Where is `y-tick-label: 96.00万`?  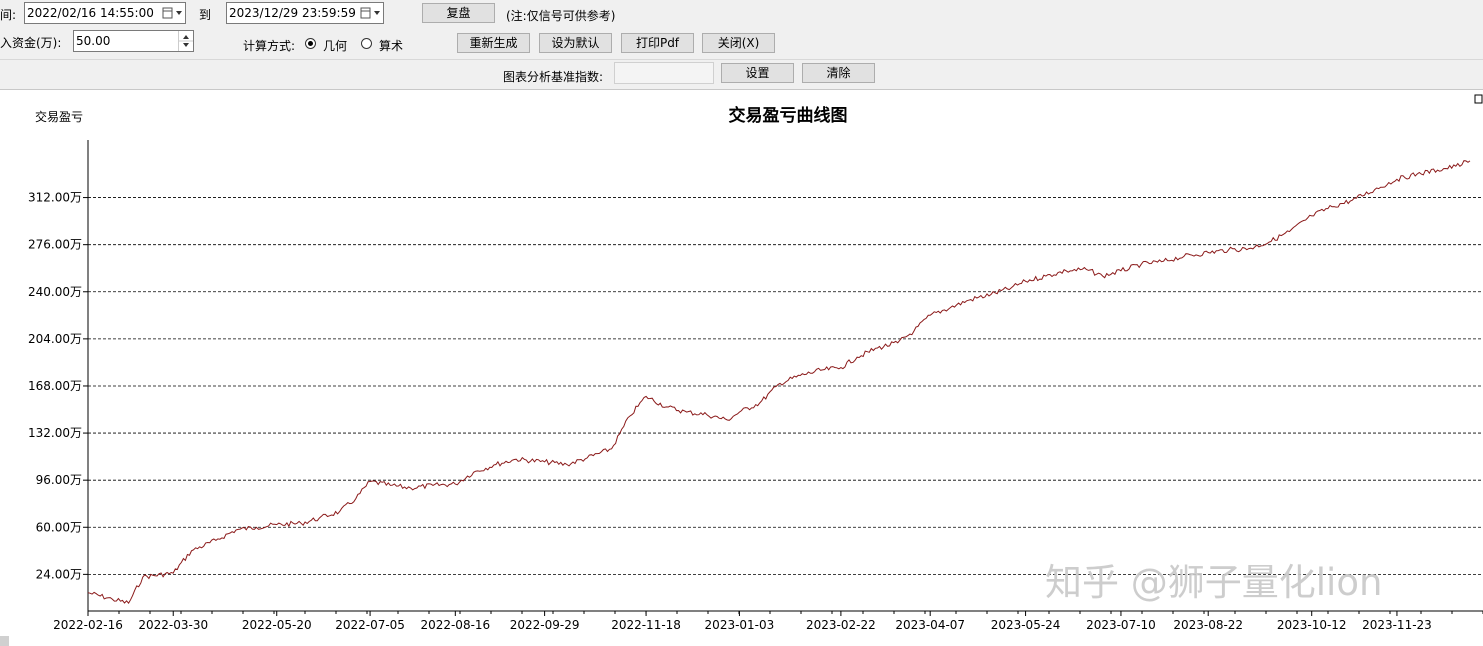 y-tick-label: 96.00万 is located at coordinates (59, 480).